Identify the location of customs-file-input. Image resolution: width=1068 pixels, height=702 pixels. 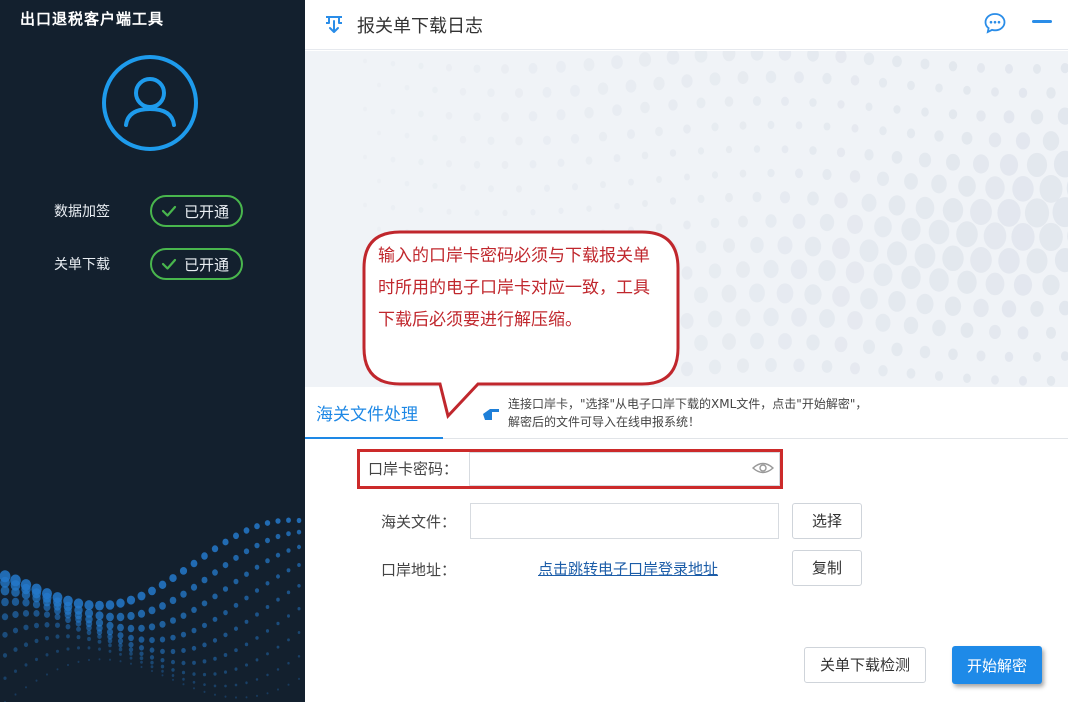
(624, 521).